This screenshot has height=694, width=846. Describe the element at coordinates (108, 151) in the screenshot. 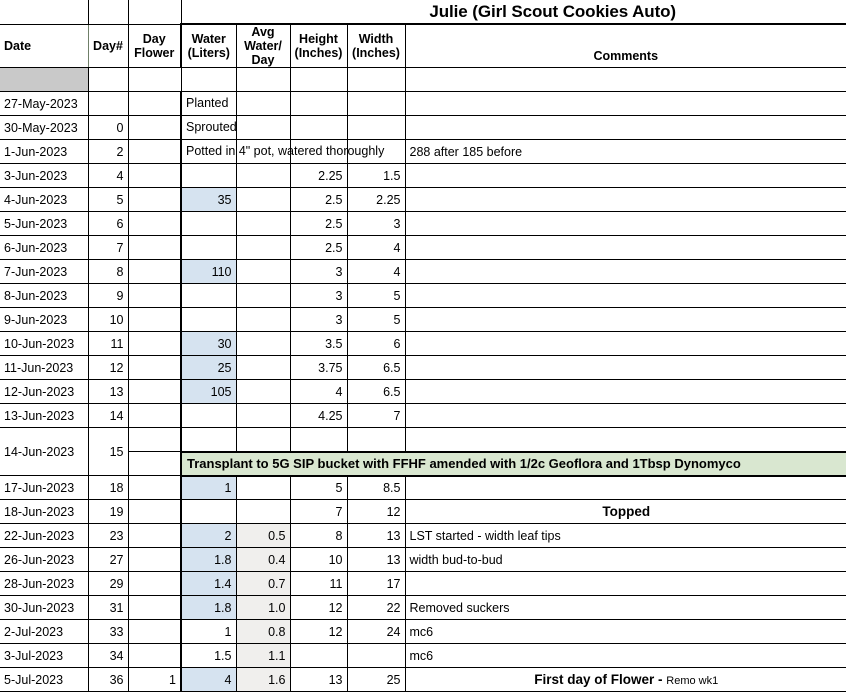

I see `cell-day: 2` at that location.